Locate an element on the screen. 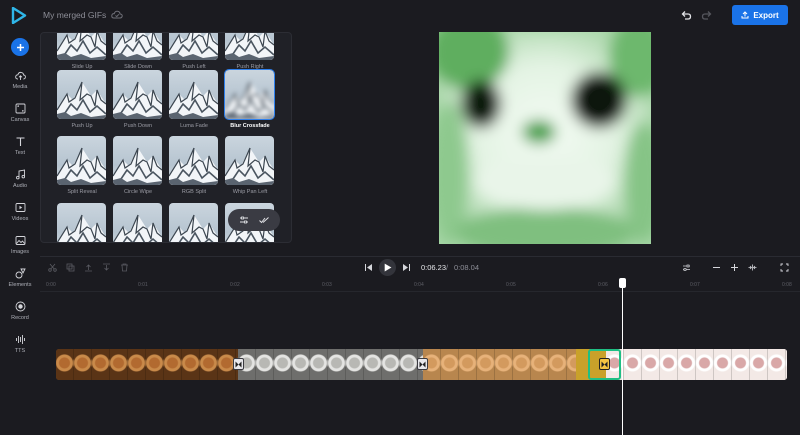 This screenshot has width=800, height=435. skip-forward-icon is located at coordinates (406, 267).